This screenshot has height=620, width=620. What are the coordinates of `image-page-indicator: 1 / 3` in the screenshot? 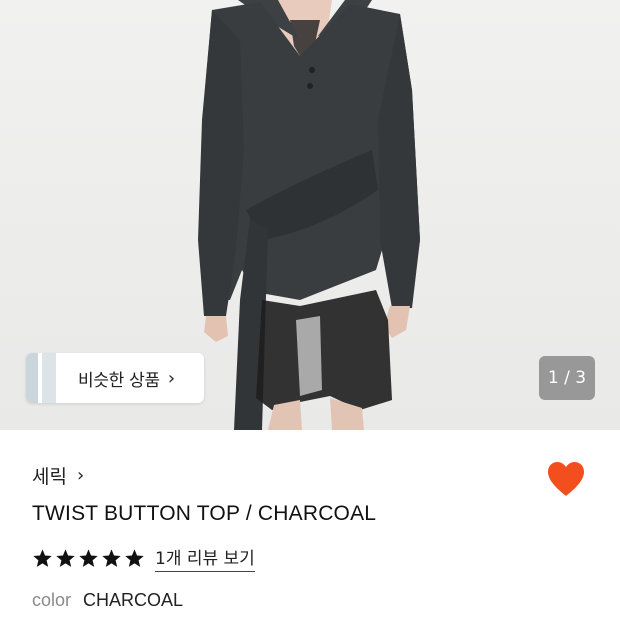 It's located at (567, 378).